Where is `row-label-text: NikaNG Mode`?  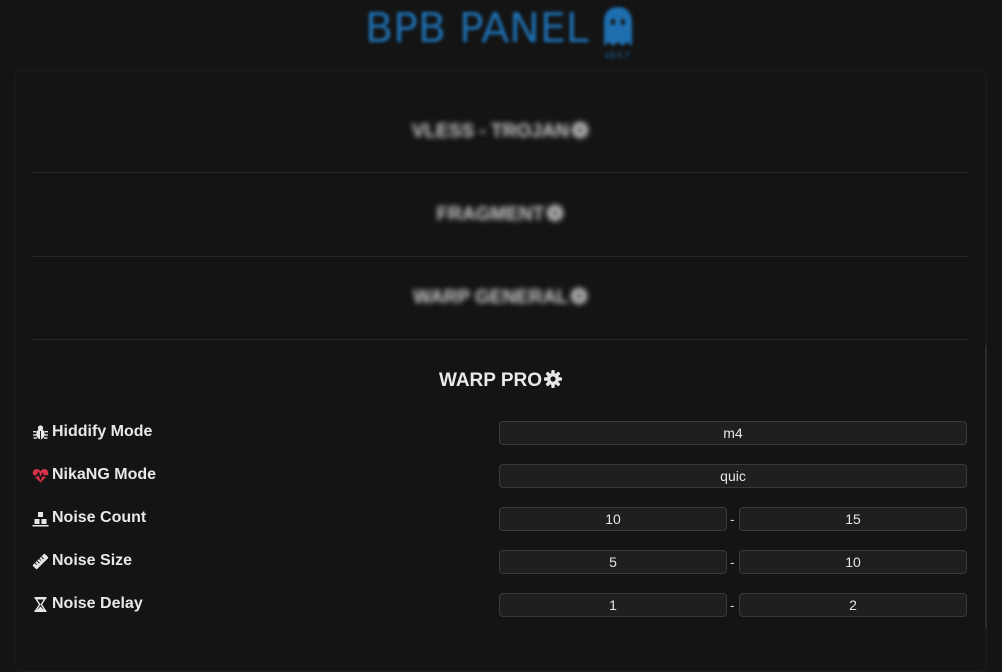 row-label-text: NikaNG Mode is located at coordinates (104, 474).